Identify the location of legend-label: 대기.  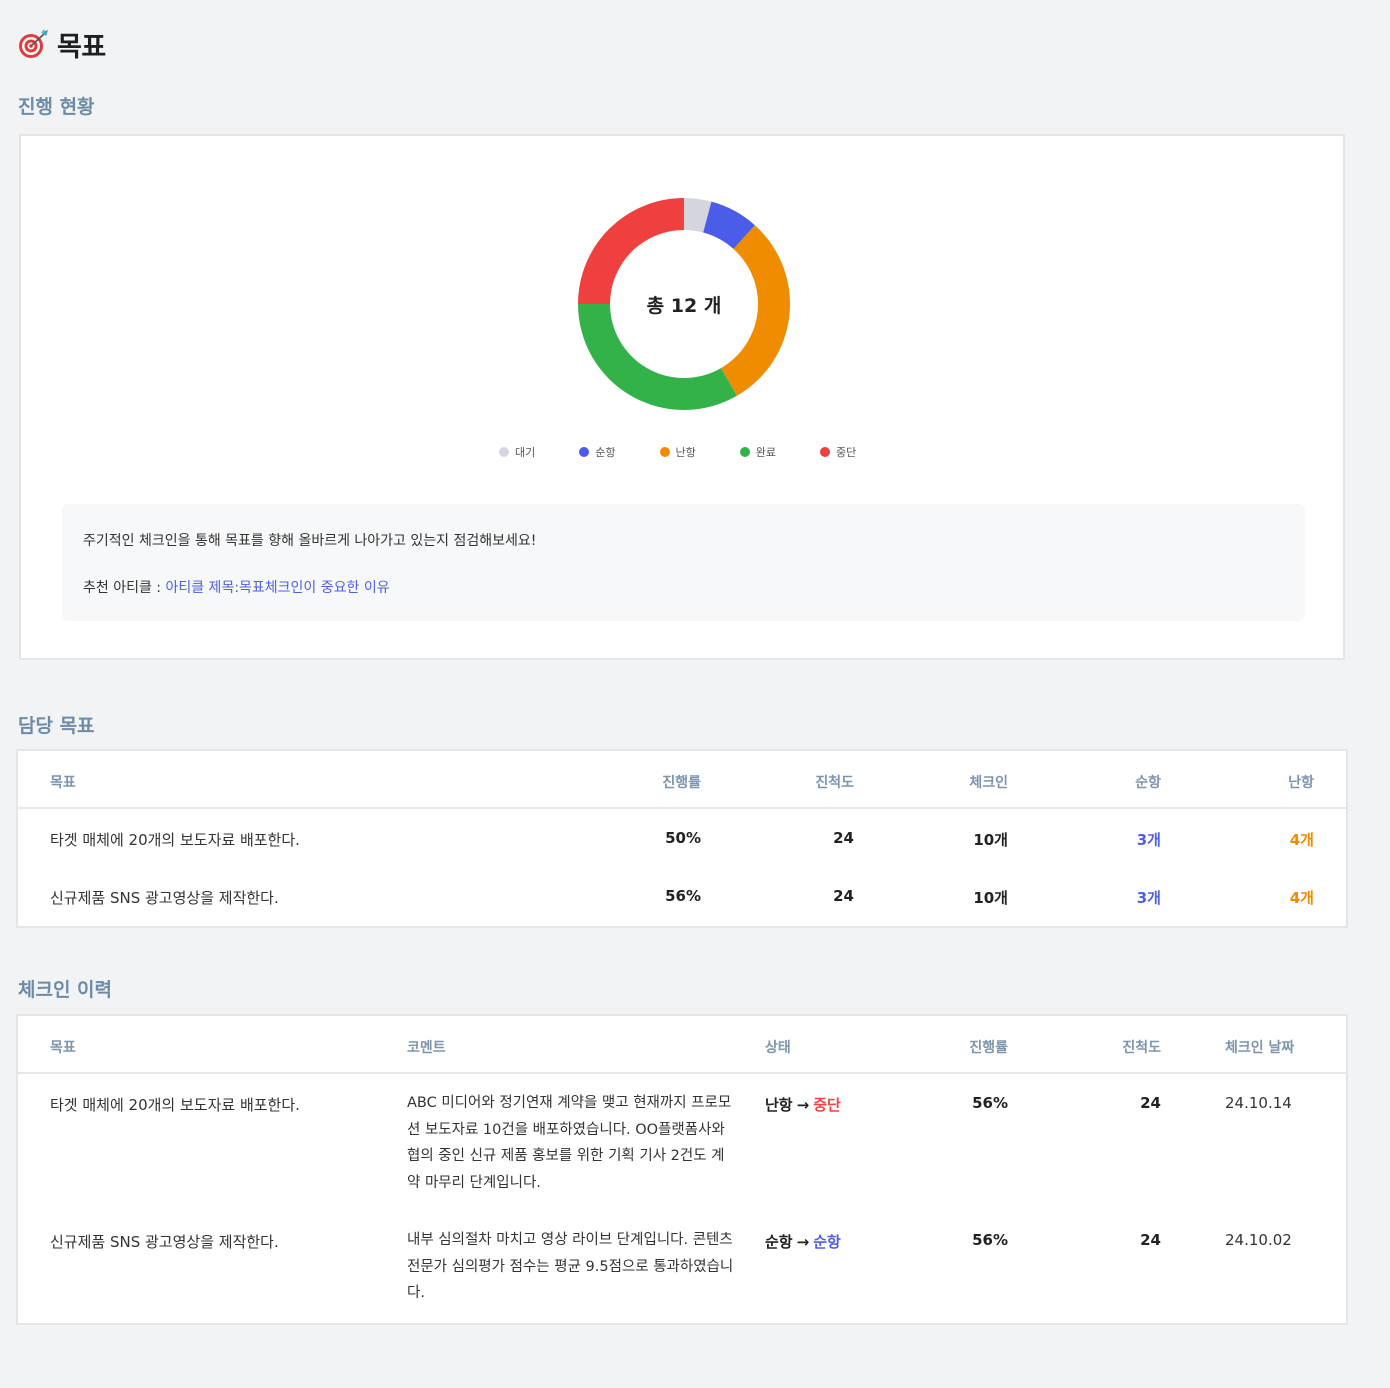
(525, 452).